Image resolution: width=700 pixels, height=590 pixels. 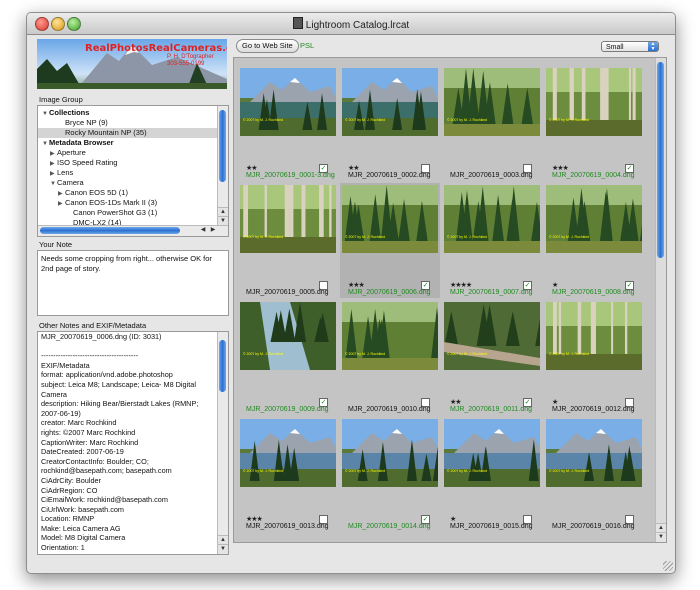 I want to click on tree-item: ▶ ISO Speed Rating, so click(x=77, y=163).